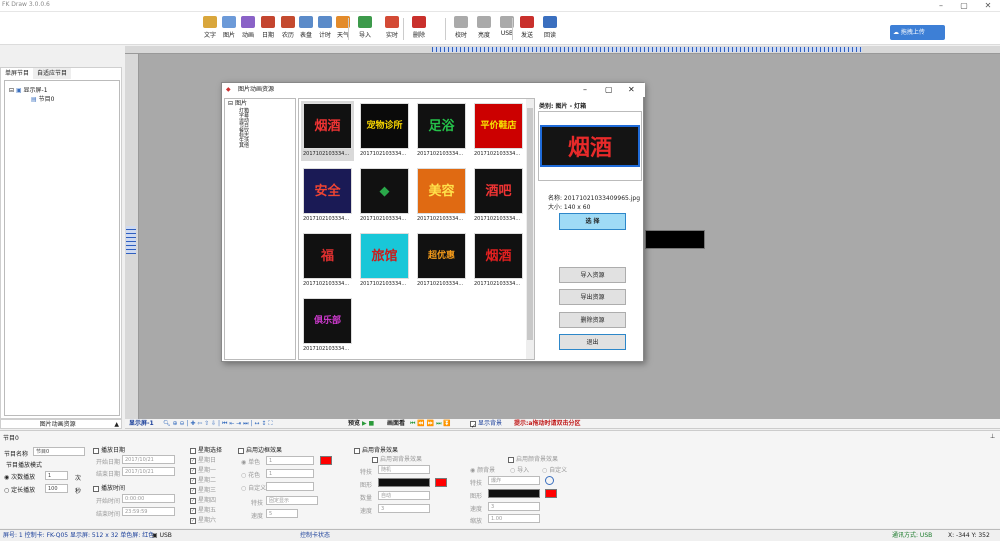 This screenshot has width=1000, height=541. What do you see at coordinates (56, 488) in the screenshot?
I see `fixed-input: 100` at bounding box center [56, 488].